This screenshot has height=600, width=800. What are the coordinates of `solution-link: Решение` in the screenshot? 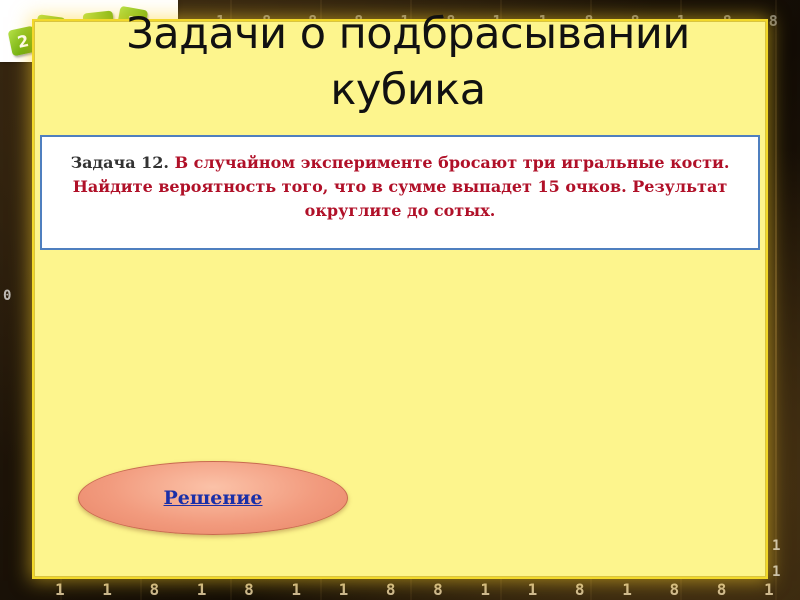 It's located at (213, 498).